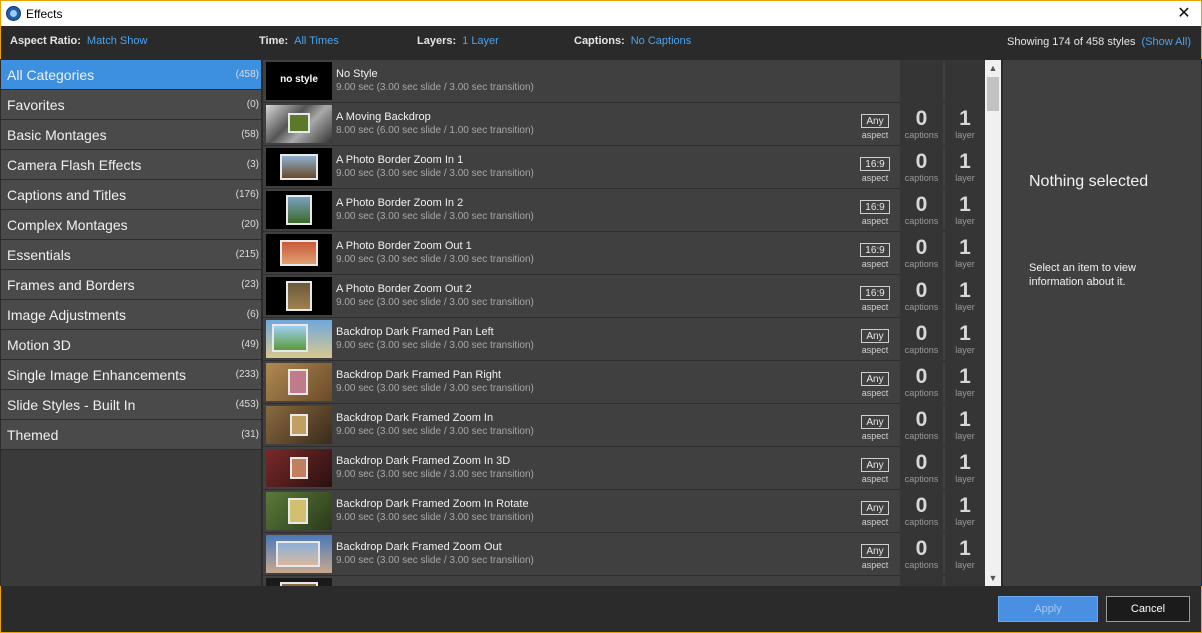 The height and width of the screenshot is (633, 1202). Describe the element at coordinates (131, 195) in the screenshot. I see `category-item: Captions and Titles (176)` at that location.